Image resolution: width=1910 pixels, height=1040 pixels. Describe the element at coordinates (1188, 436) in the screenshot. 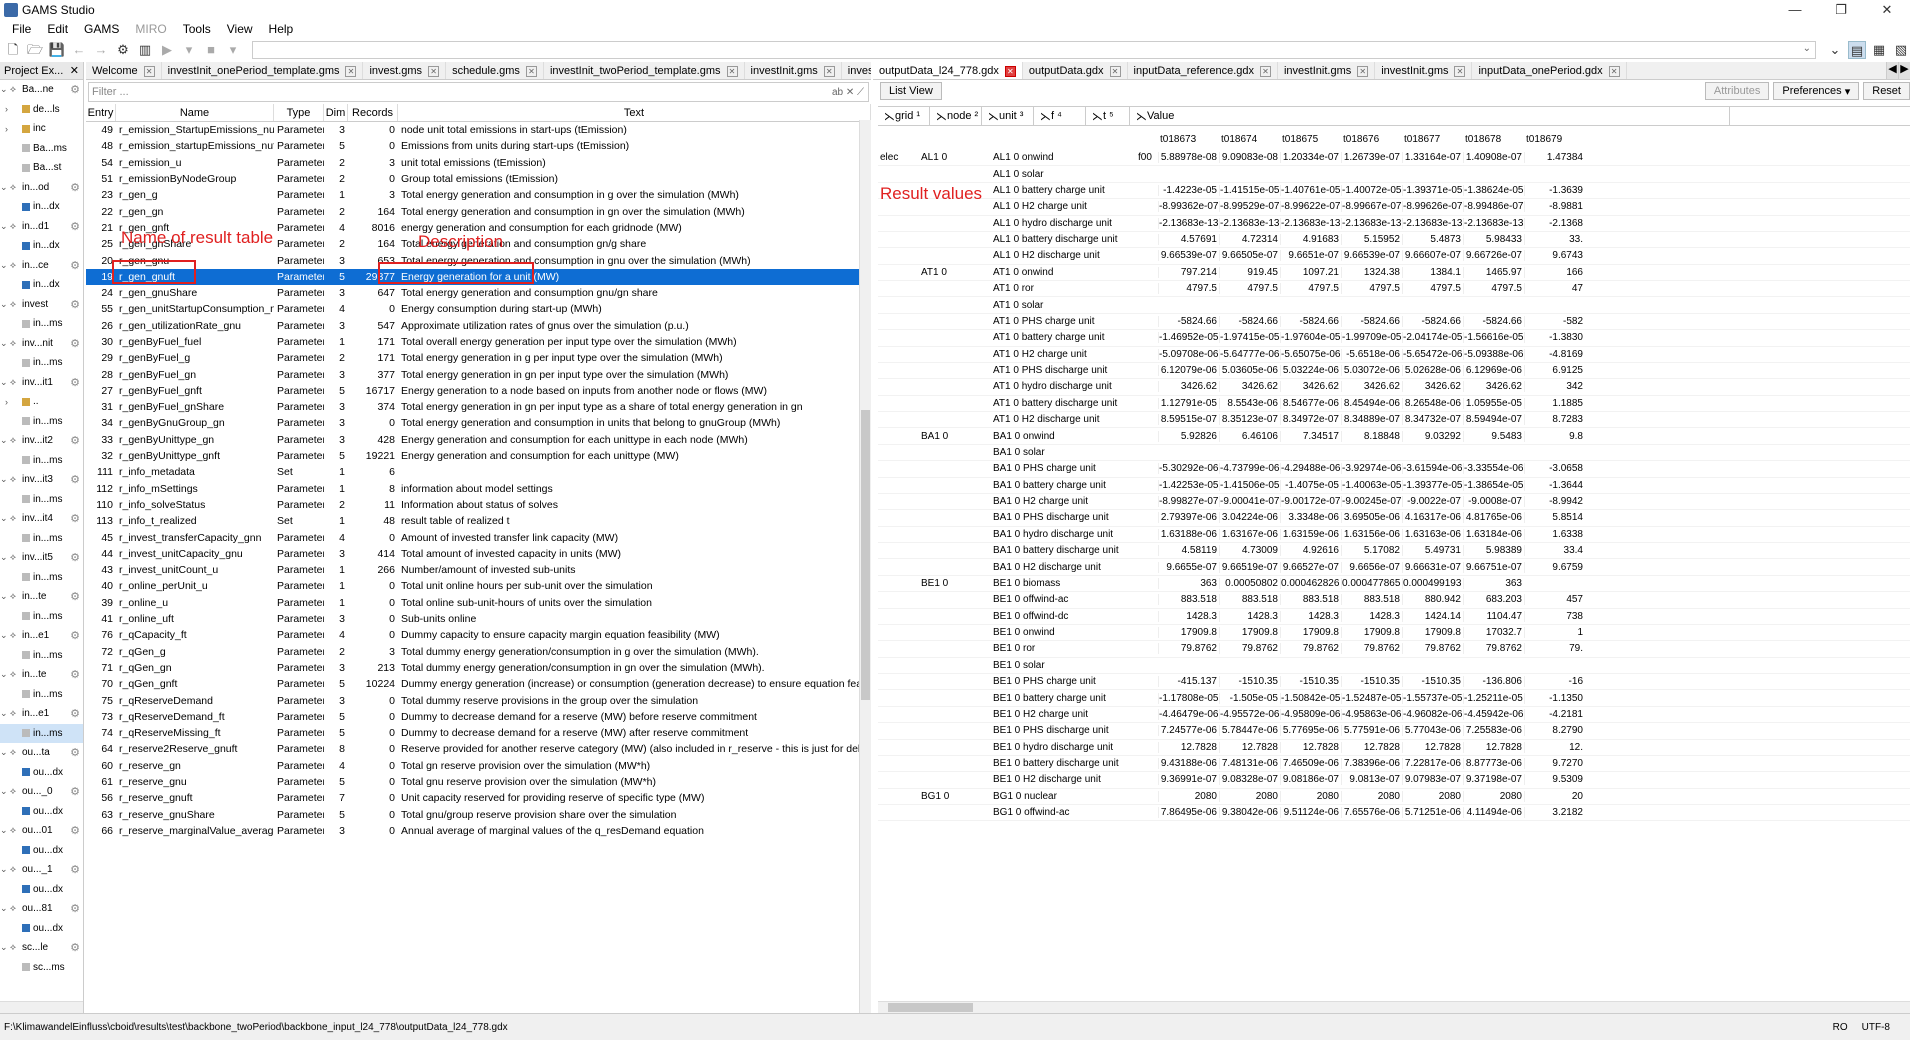

I see `pivot-value: 5.92826` at that location.